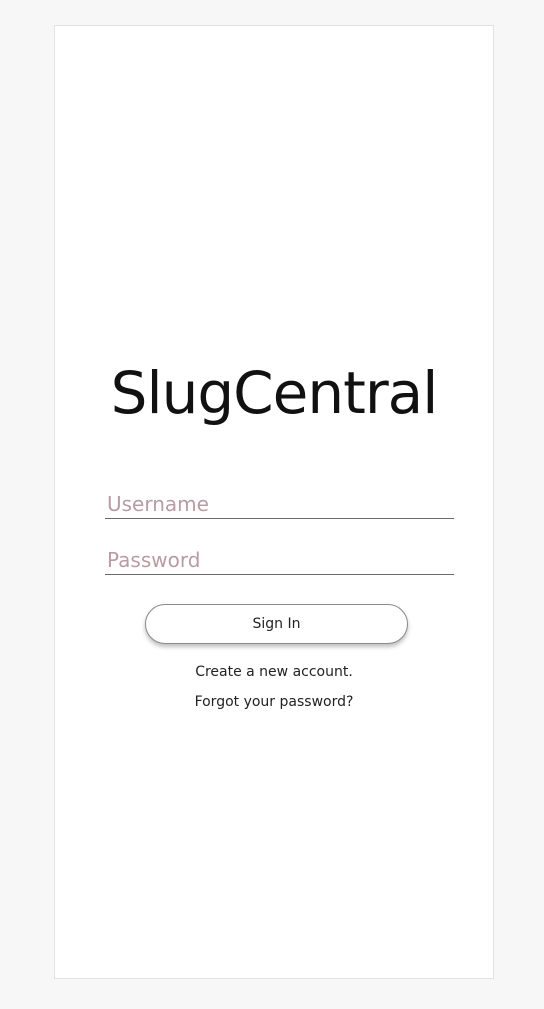 The height and width of the screenshot is (1009, 544). What do you see at coordinates (274, 672) in the screenshot?
I see `create-account-link: Create a new account.` at bounding box center [274, 672].